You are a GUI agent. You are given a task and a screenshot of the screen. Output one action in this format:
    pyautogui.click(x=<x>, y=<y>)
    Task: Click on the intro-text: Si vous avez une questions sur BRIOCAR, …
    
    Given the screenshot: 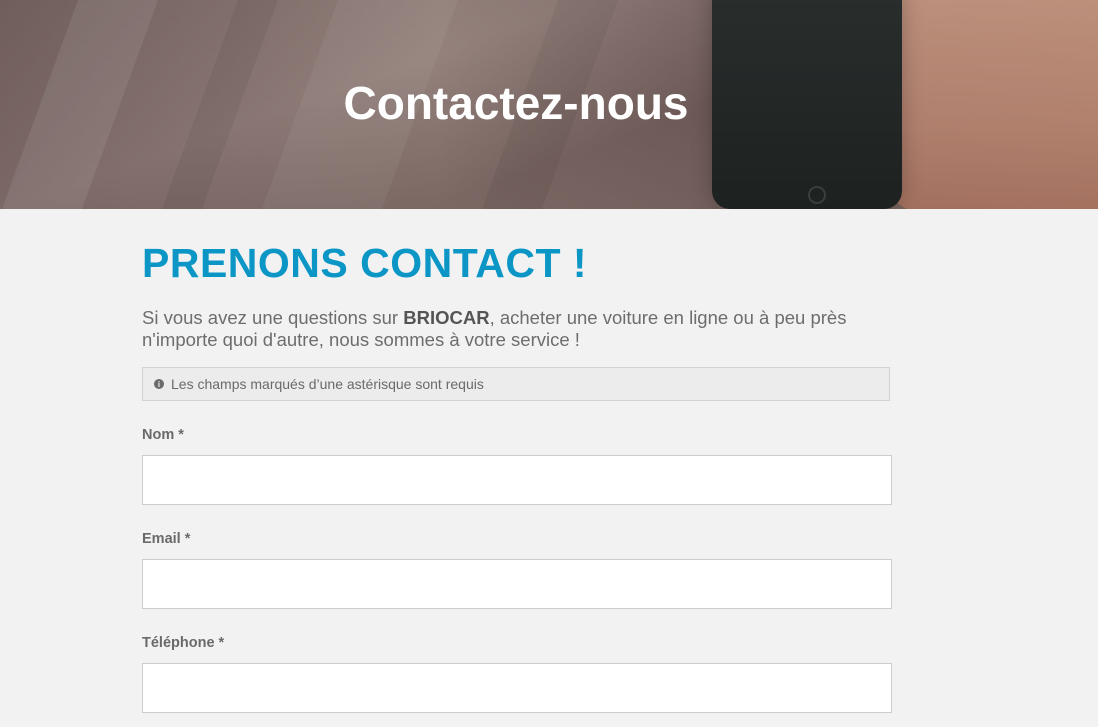 What is the action you would take?
    pyautogui.click(x=502, y=329)
    